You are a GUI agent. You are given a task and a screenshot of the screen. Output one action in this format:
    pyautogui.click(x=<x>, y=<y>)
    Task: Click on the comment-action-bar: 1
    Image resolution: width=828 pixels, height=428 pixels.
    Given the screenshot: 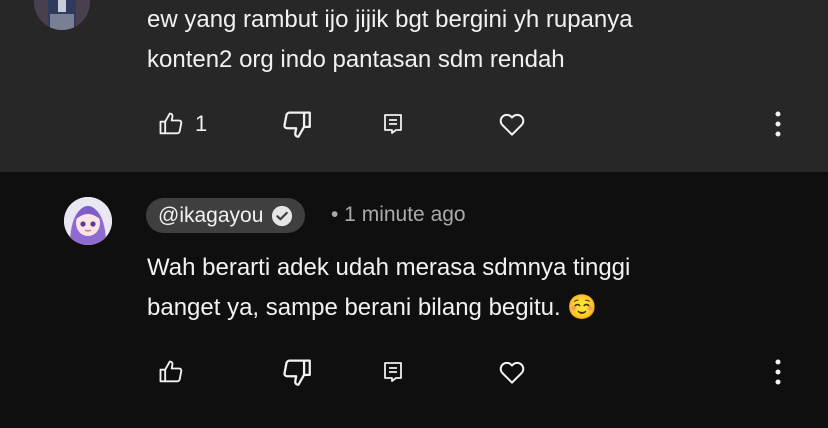 What is the action you would take?
    pyautogui.click(x=414, y=124)
    